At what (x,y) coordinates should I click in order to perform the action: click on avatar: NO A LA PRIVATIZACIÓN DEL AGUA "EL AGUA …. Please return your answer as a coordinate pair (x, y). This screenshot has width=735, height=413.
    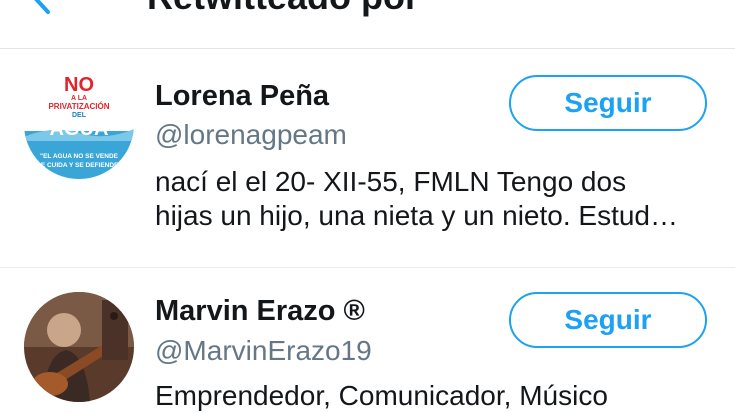
    Looking at the image, I should click on (79, 124).